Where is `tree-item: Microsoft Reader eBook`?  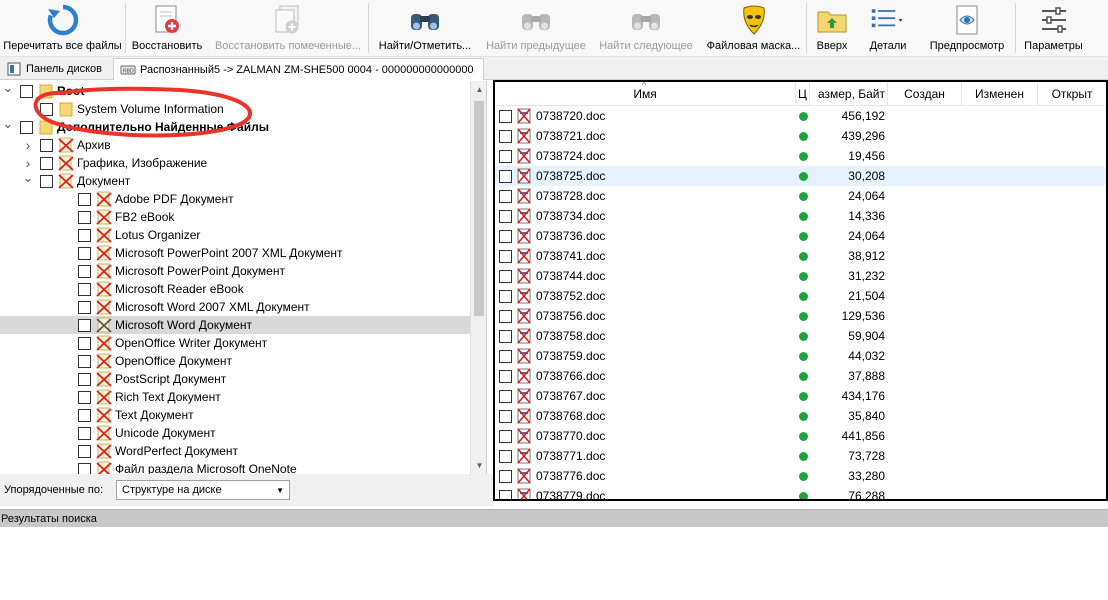 tree-item: Microsoft Reader eBook is located at coordinates (235, 289).